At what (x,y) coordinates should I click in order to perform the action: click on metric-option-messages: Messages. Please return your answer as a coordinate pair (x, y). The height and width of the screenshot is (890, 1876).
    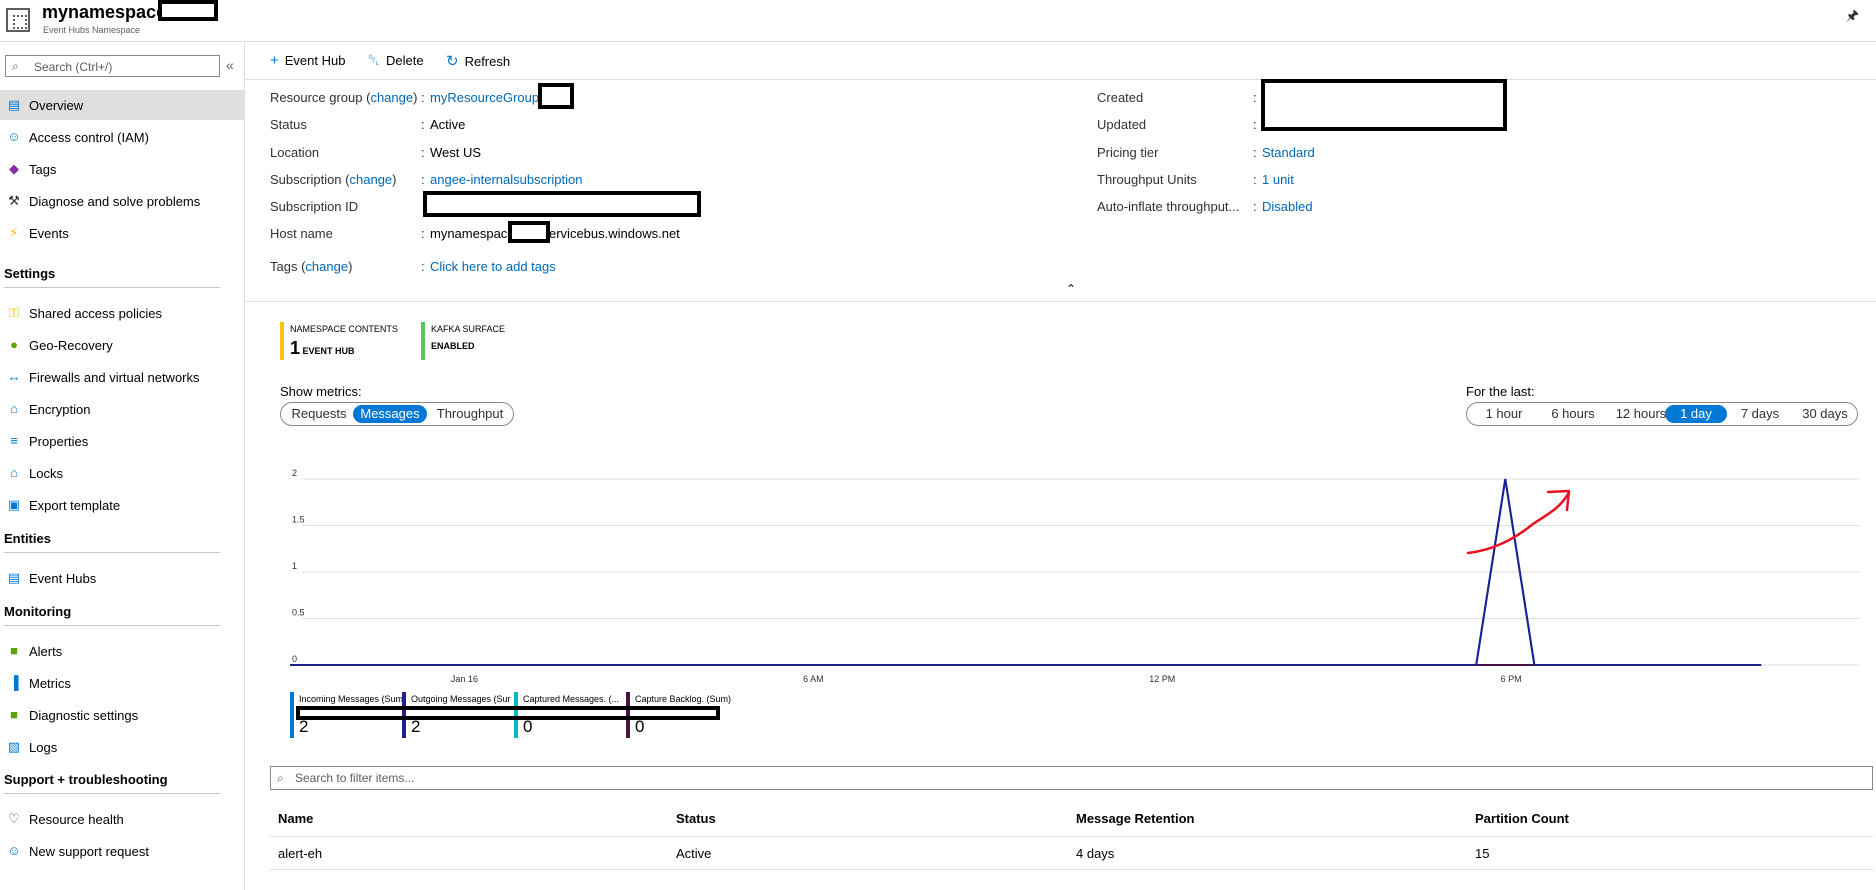
    Looking at the image, I should click on (390, 414).